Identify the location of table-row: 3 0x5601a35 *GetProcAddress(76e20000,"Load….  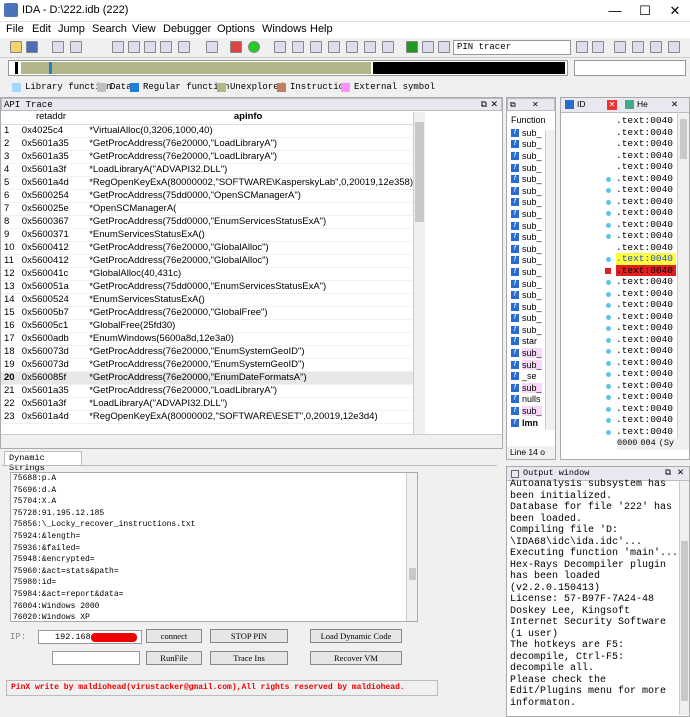
(207, 157).